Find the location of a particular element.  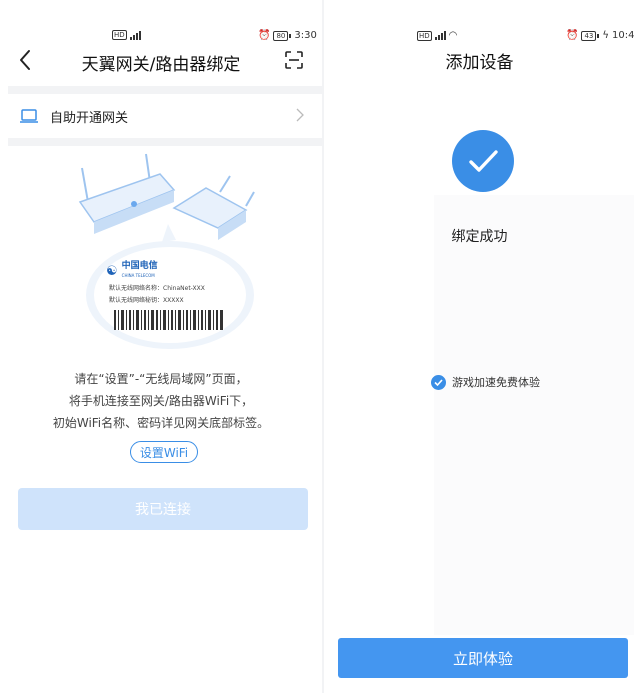

instruction-line: 请在“设置”-“无线局域网”页面， is located at coordinates (161, 379).